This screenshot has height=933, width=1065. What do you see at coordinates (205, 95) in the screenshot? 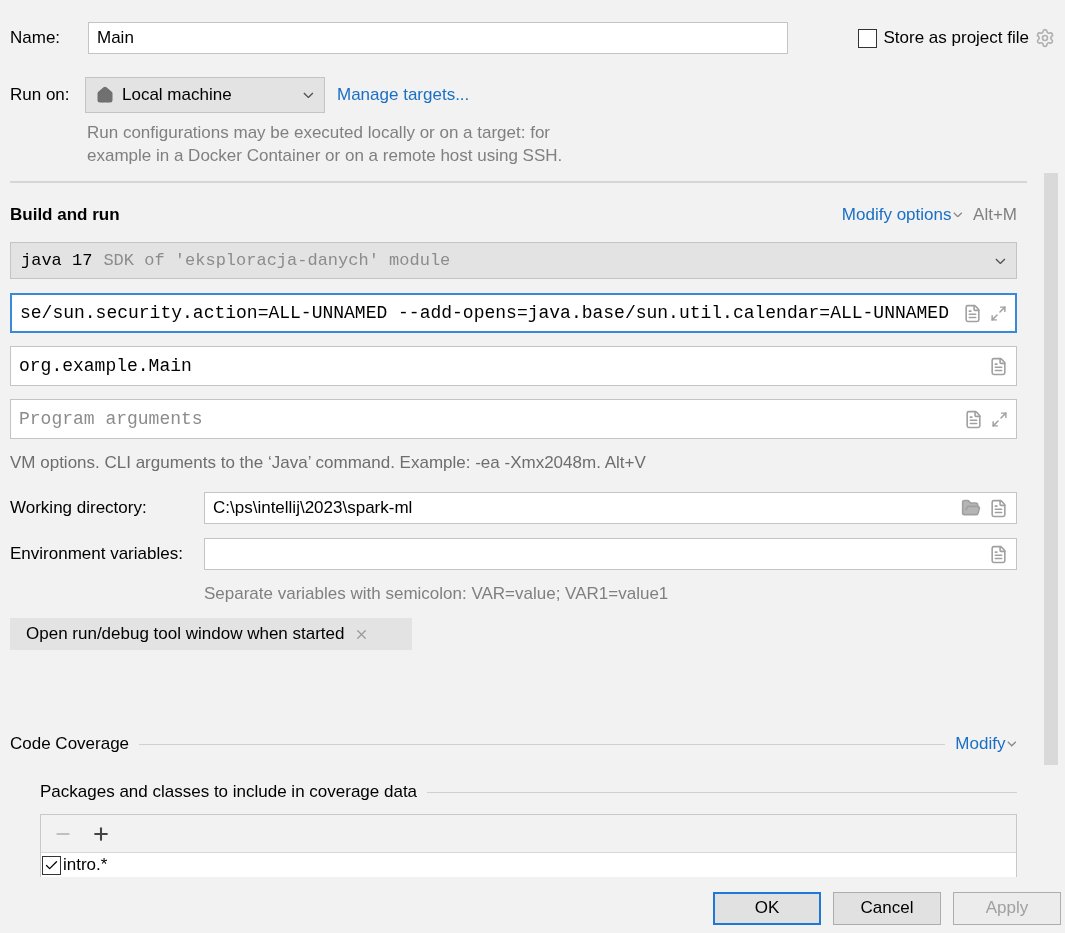
I see `run-on-dropdown: Local machine` at bounding box center [205, 95].